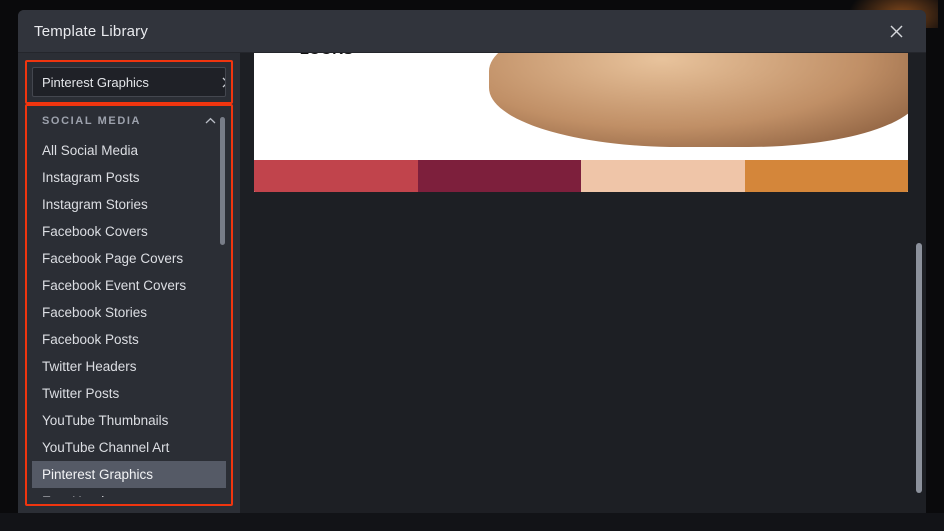 This screenshot has width=944, height=531. What do you see at coordinates (472, 522) in the screenshot?
I see `bottom-bar` at bounding box center [472, 522].